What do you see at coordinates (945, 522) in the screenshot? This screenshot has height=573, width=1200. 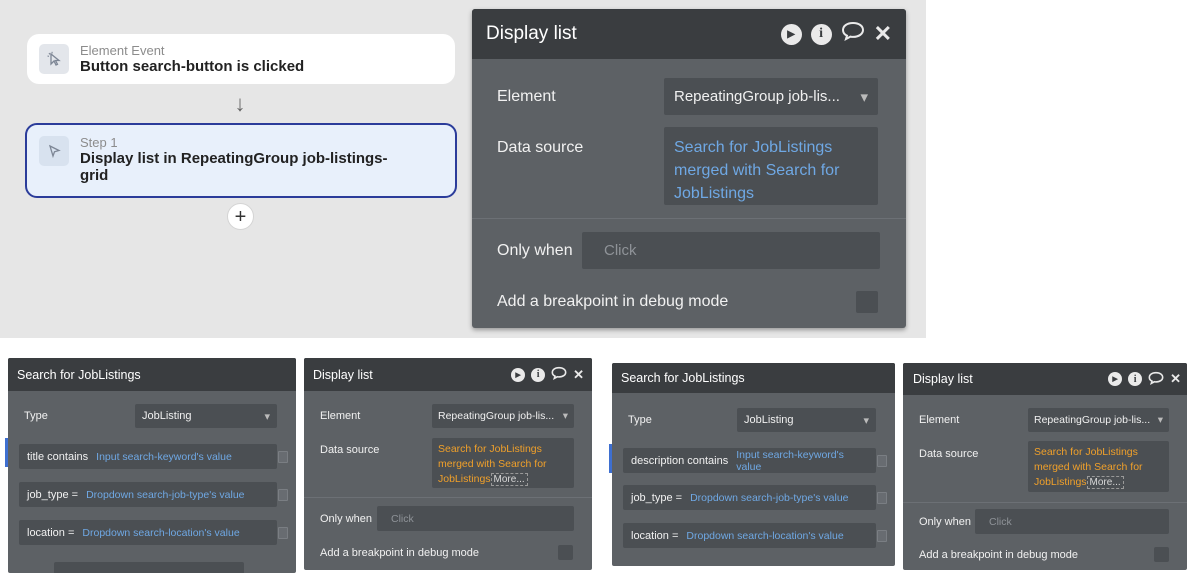 I see `only-when-label: Only when` at bounding box center [945, 522].